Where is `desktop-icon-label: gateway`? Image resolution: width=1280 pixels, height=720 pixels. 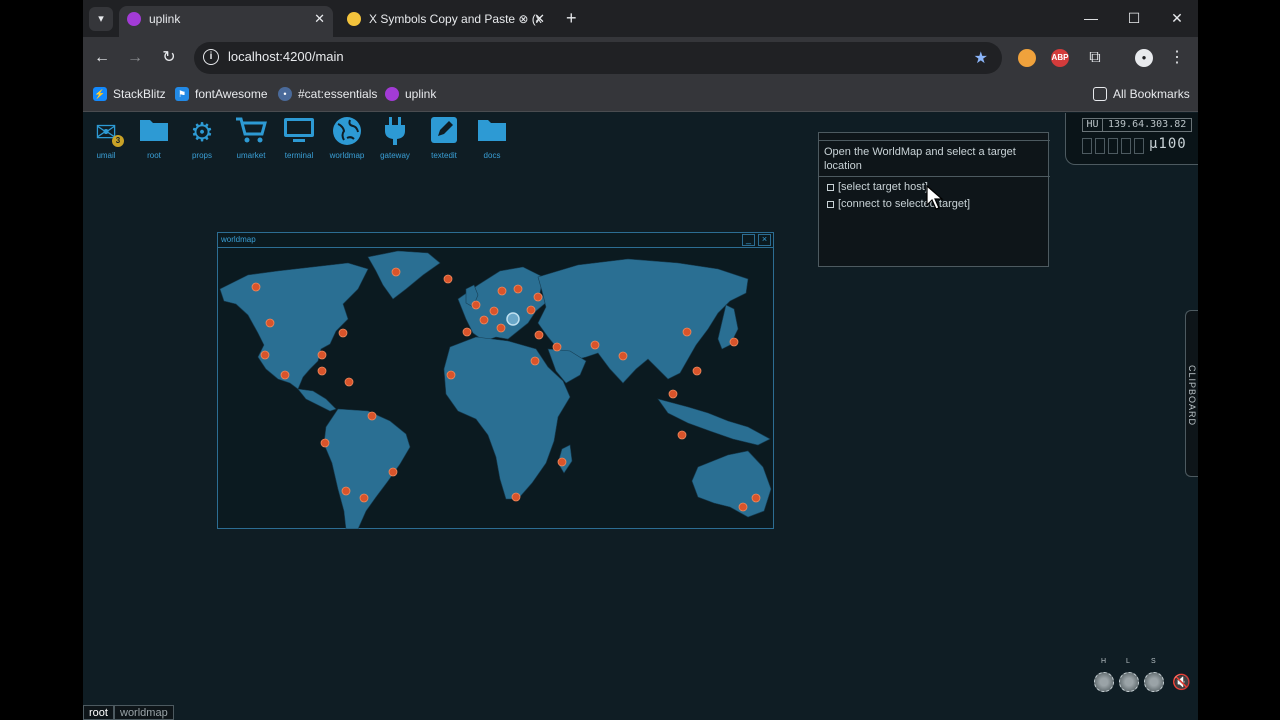 desktop-icon-label: gateway is located at coordinates (395, 155).